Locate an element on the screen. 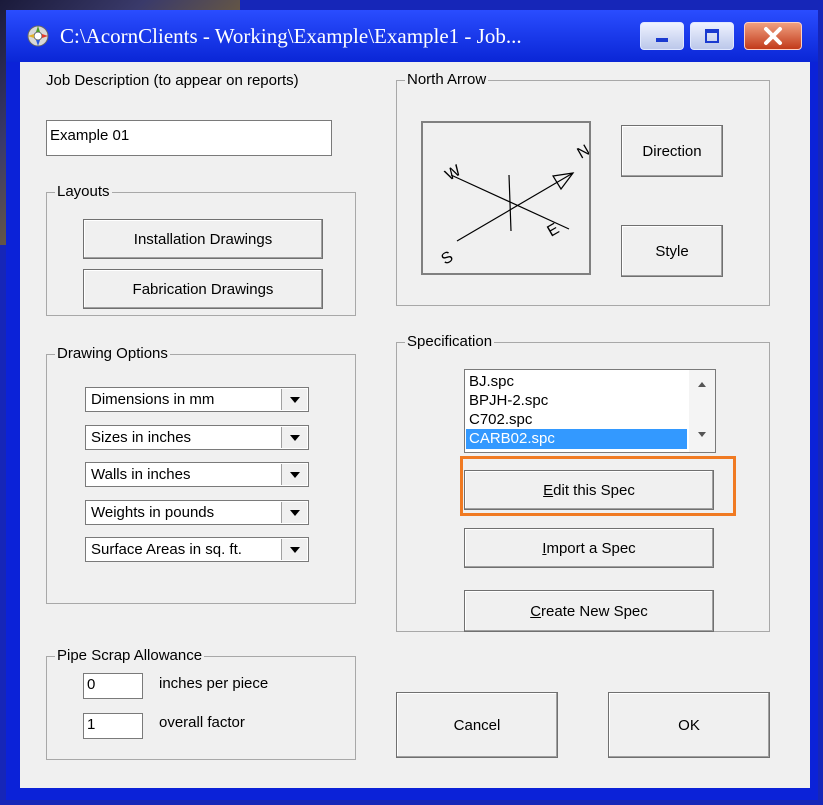  import-spec-label: Import a Spec is located at coordinates (589, 548).